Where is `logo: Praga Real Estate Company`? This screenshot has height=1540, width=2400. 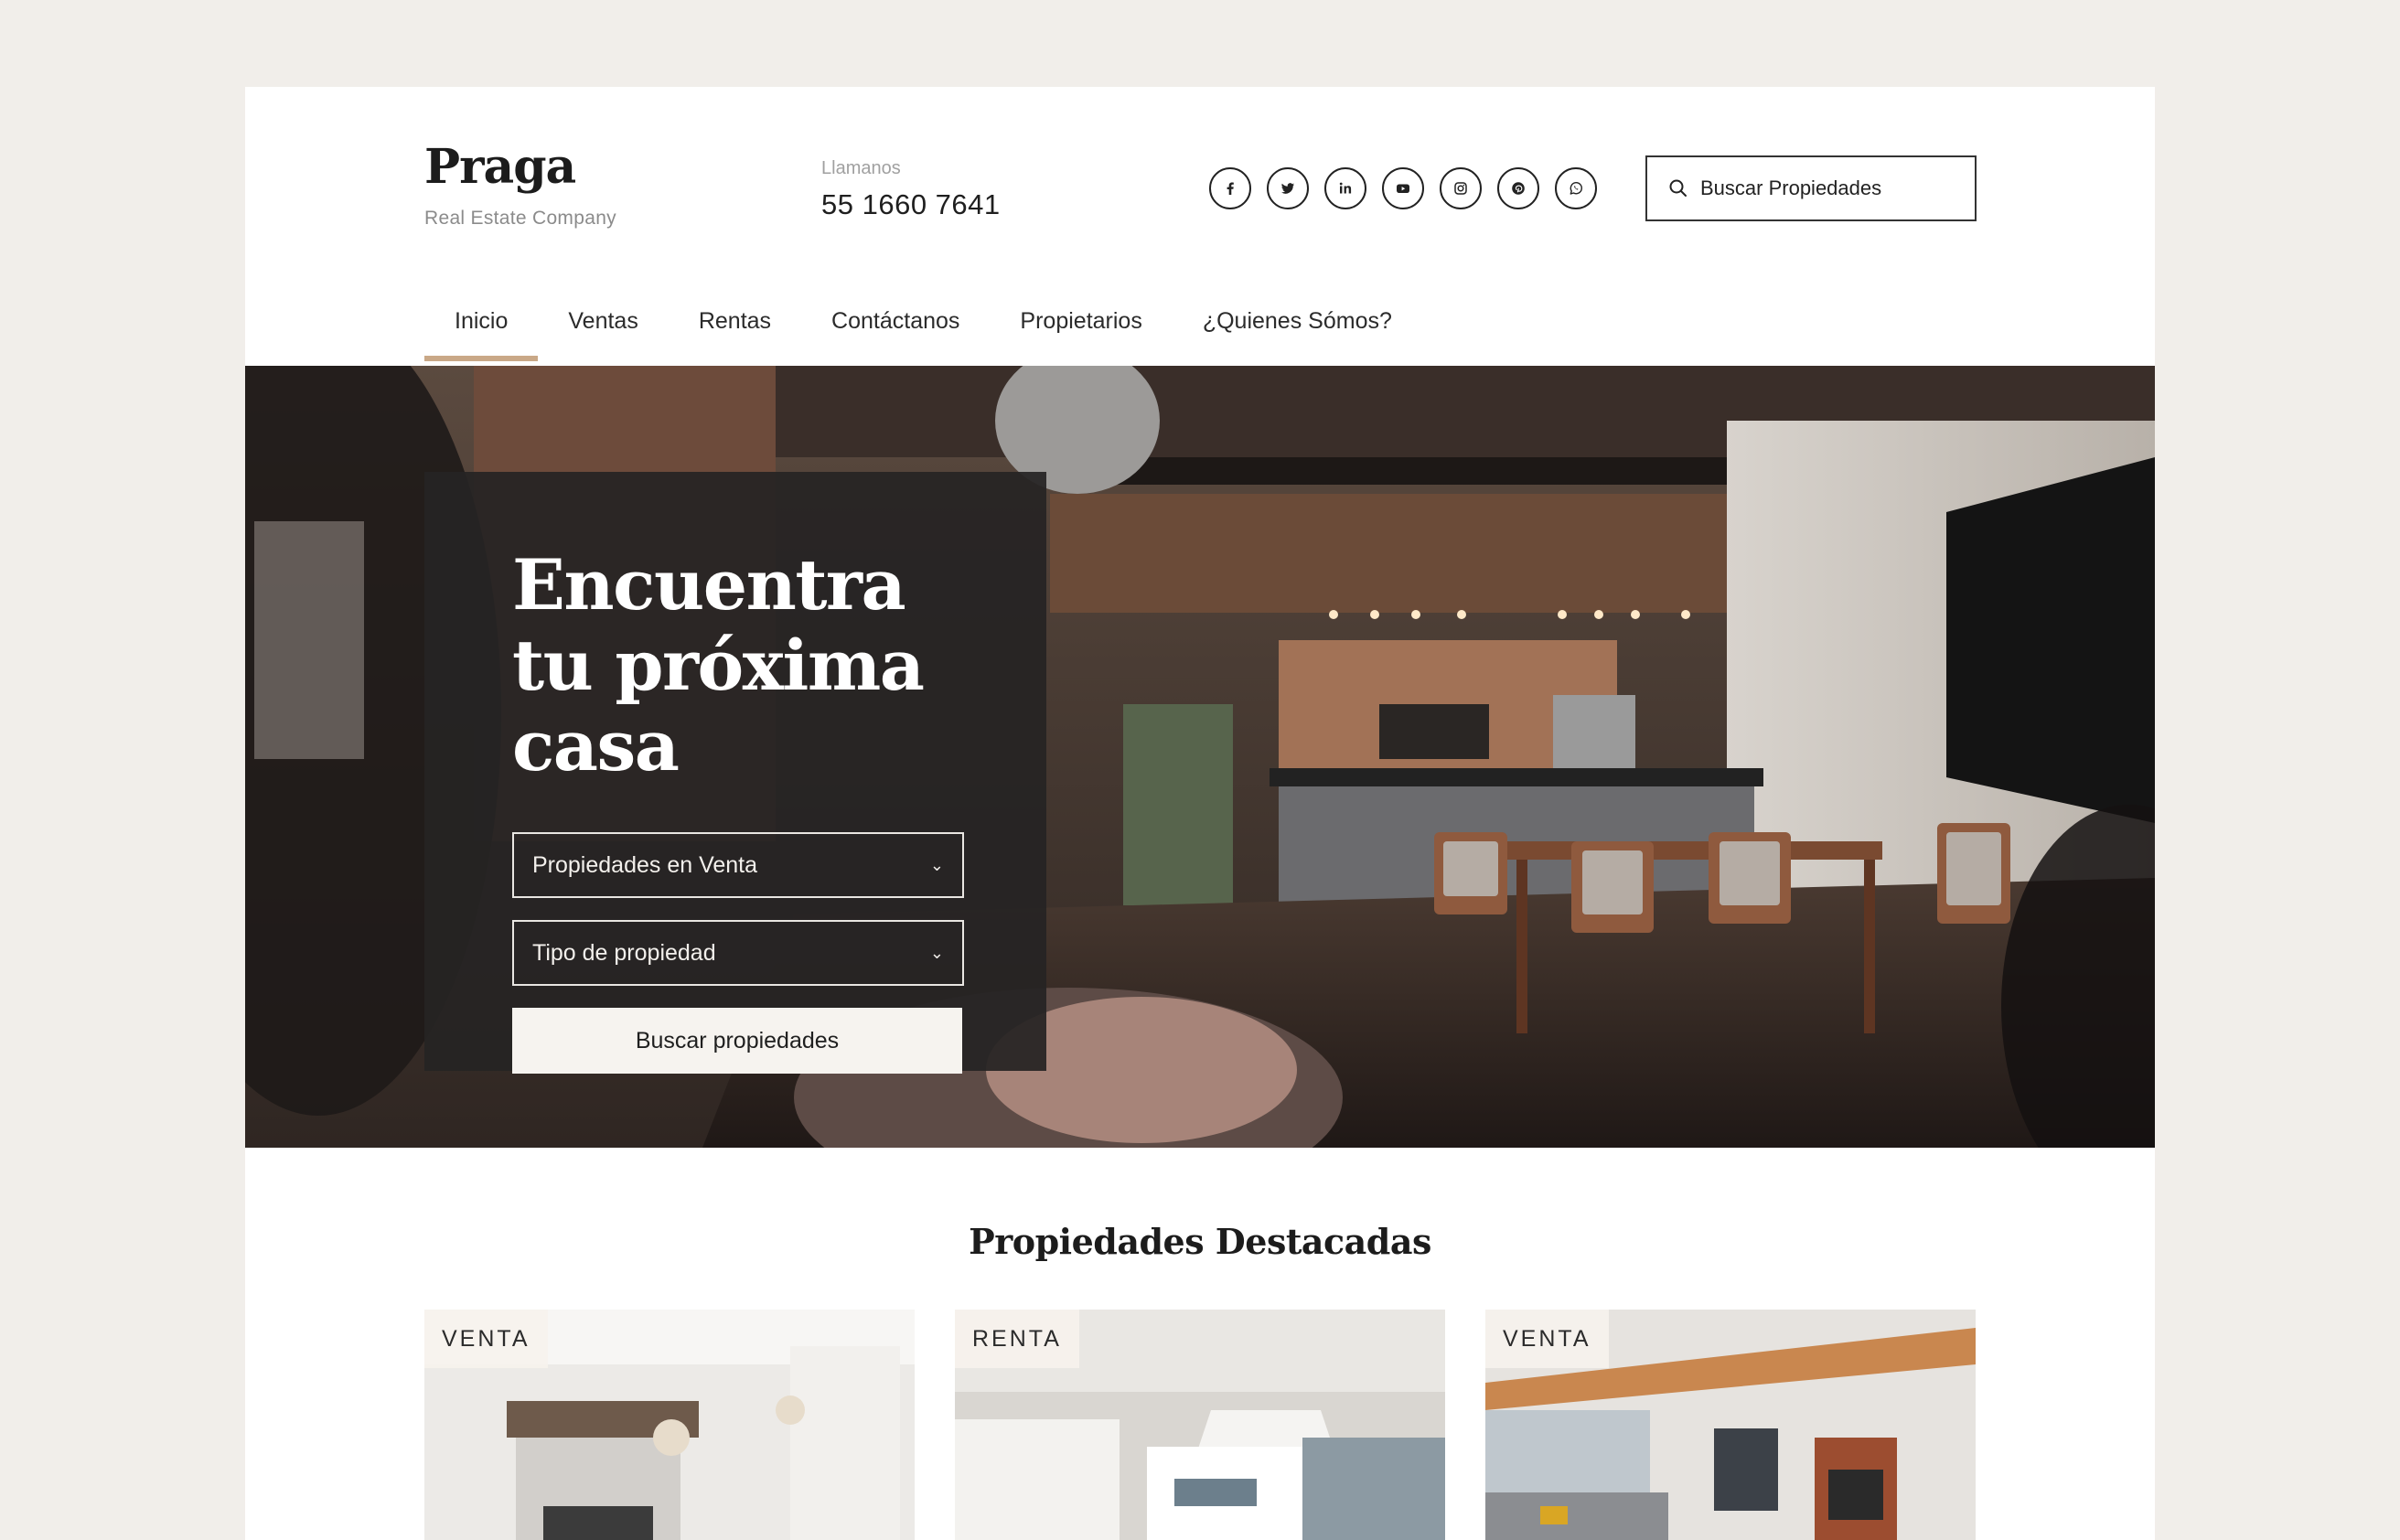 logo: Praga Real Estate Company is located at coordinates (520, 187).